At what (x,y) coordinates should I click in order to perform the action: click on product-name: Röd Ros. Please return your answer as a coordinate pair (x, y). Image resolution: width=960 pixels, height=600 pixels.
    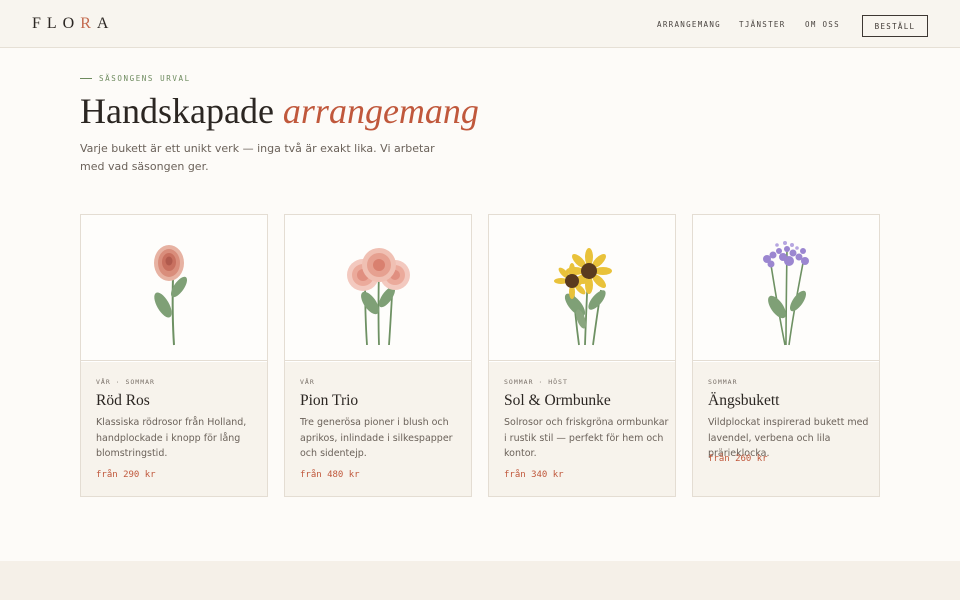
    Looking at the image, I should click on (123, 400).